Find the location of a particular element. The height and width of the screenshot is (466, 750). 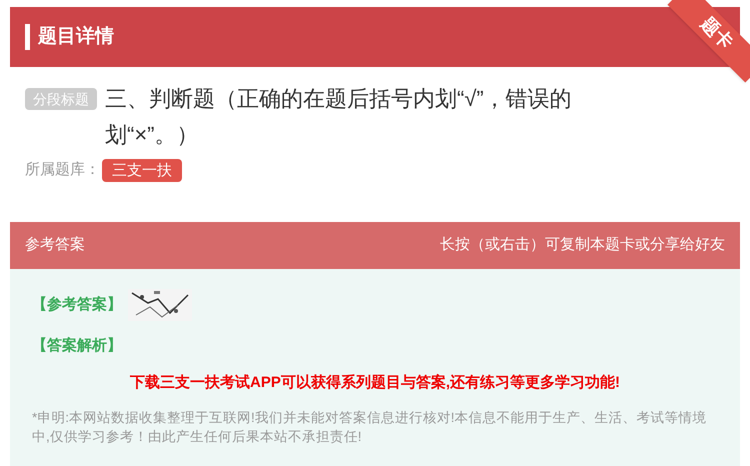

bank-label: 所属题库： is located at coordinates (62, 170).